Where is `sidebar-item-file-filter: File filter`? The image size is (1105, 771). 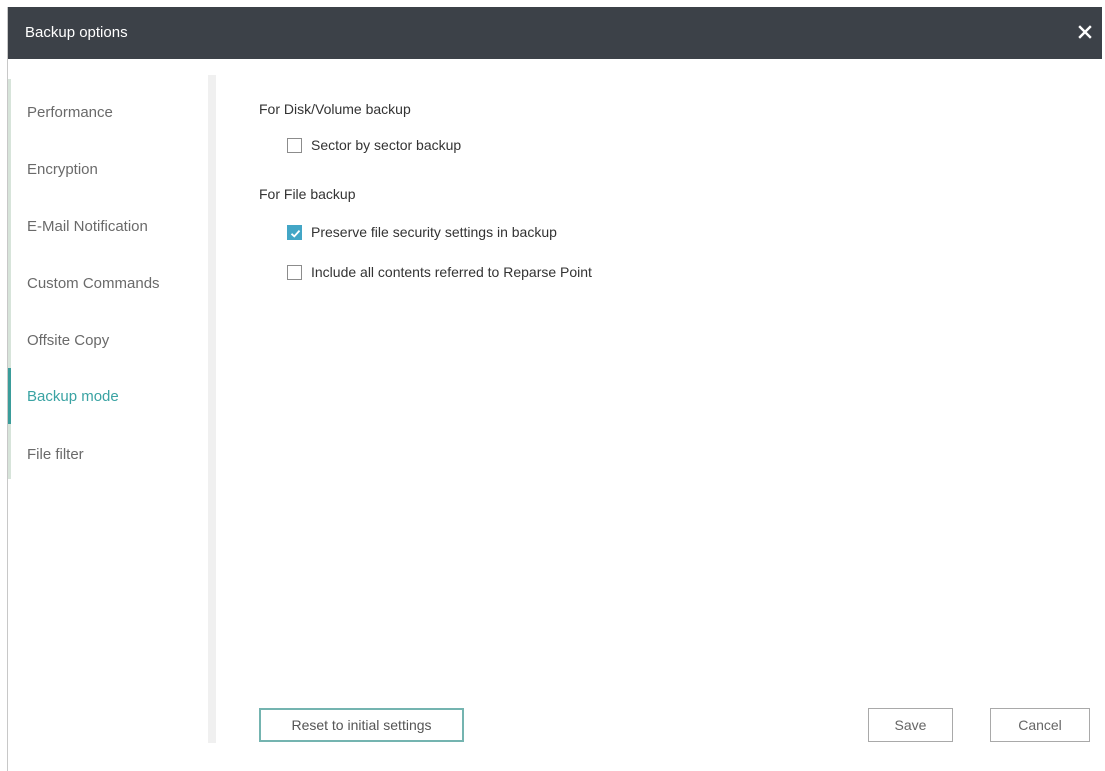 sidebar-item-file-filter: File filter is located at coordinates (107, 454).